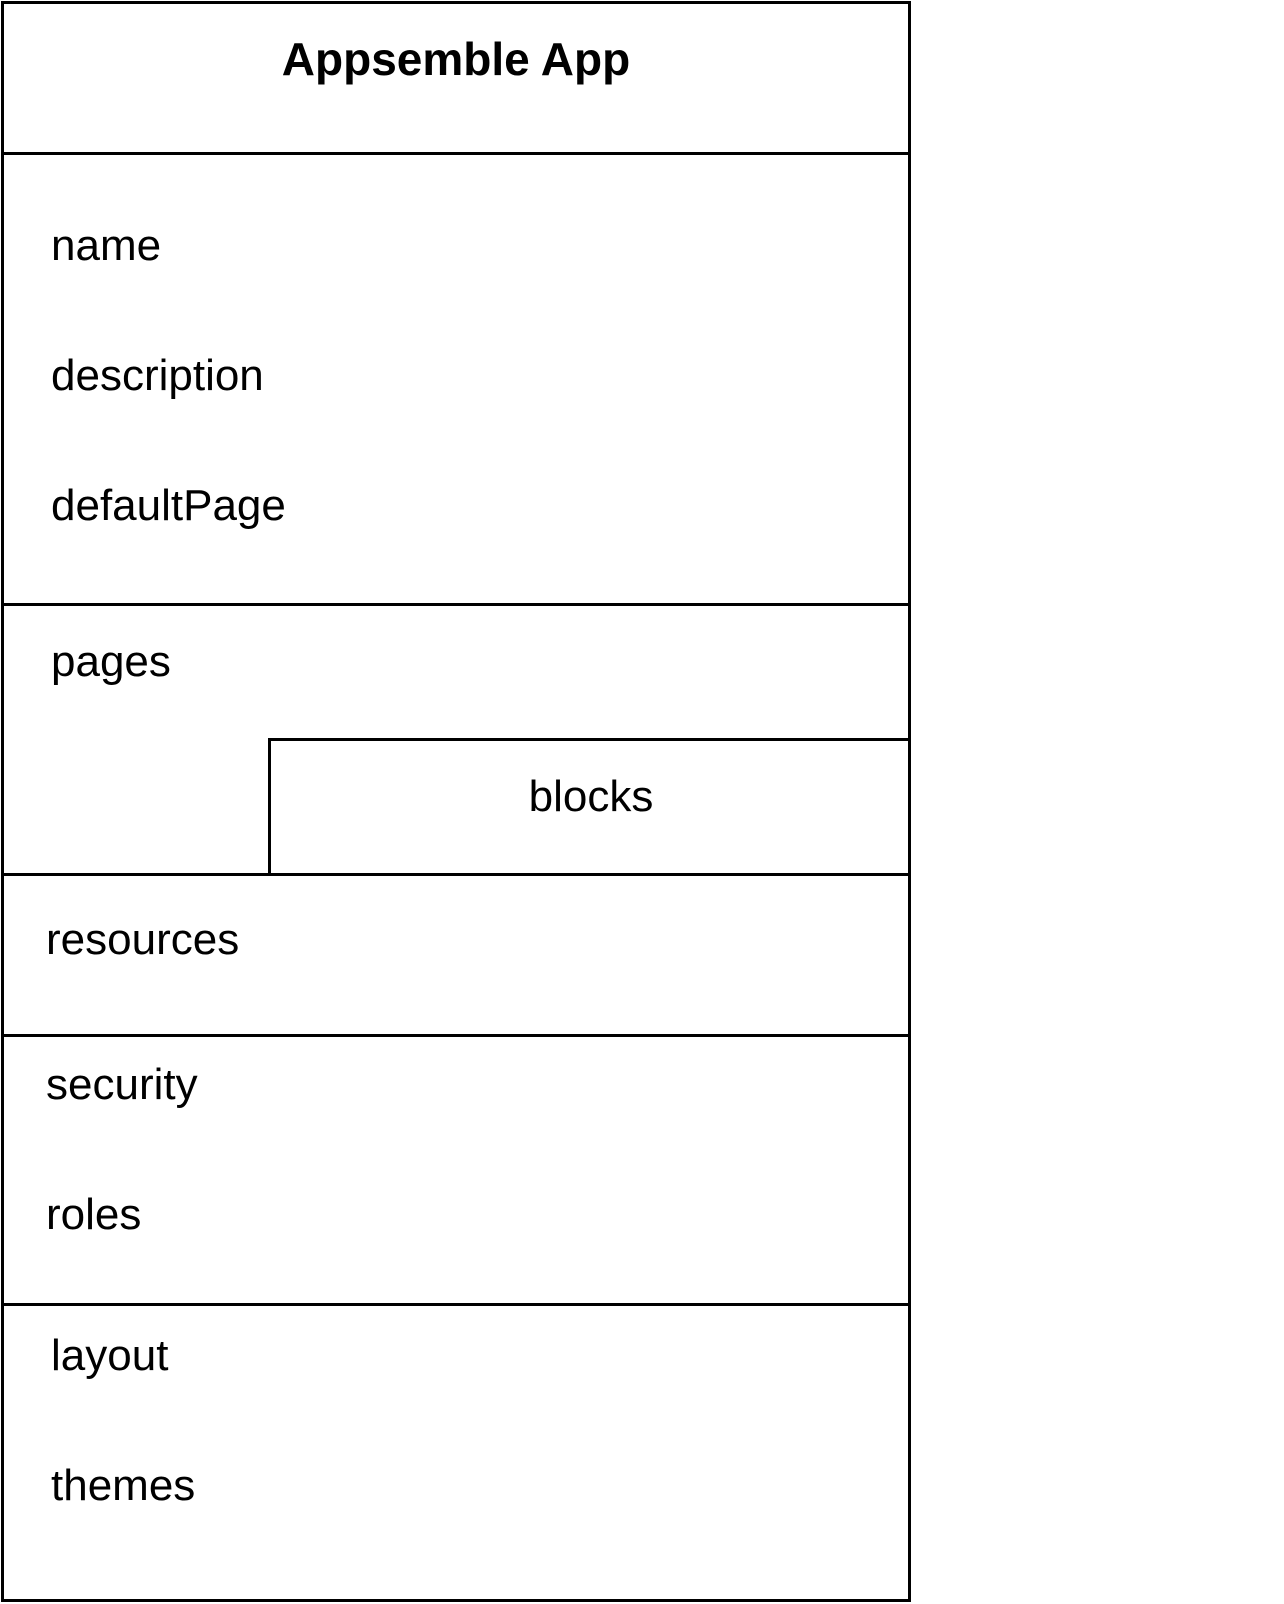  What do you see at coordinates (110, 1355) in the screenshot?
I see `field-layout: layout` at bounding box center [110, 1355].